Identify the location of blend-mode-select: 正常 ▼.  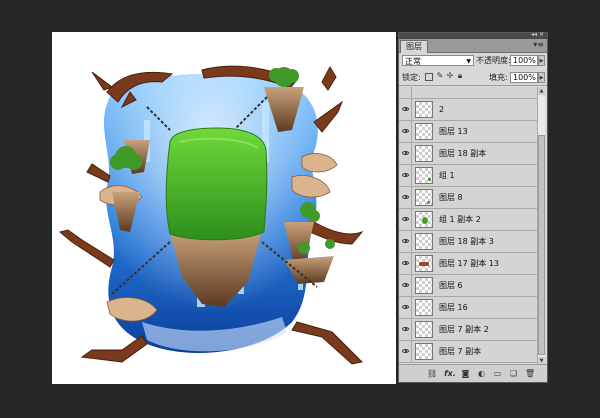
(438, 60).